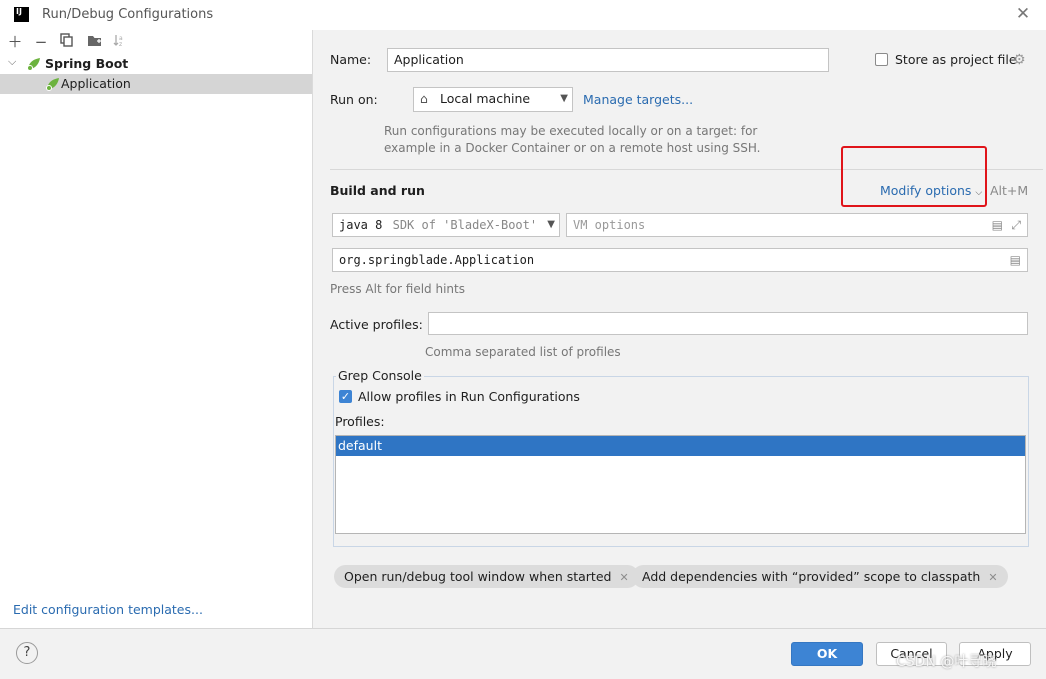  What do you see at coordinates (997, 225) in the screenshot?
I see `expand-text-icon: ▤` at bounding box center [997, 225].